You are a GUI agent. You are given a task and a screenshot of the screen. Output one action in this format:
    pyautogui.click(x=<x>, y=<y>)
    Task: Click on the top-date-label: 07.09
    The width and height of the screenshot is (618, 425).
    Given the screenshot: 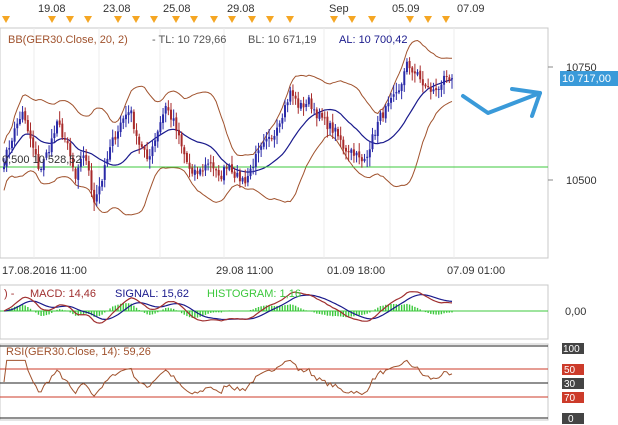 What is the action you would take?
    pyautogui.click(x=471, y=9)
    